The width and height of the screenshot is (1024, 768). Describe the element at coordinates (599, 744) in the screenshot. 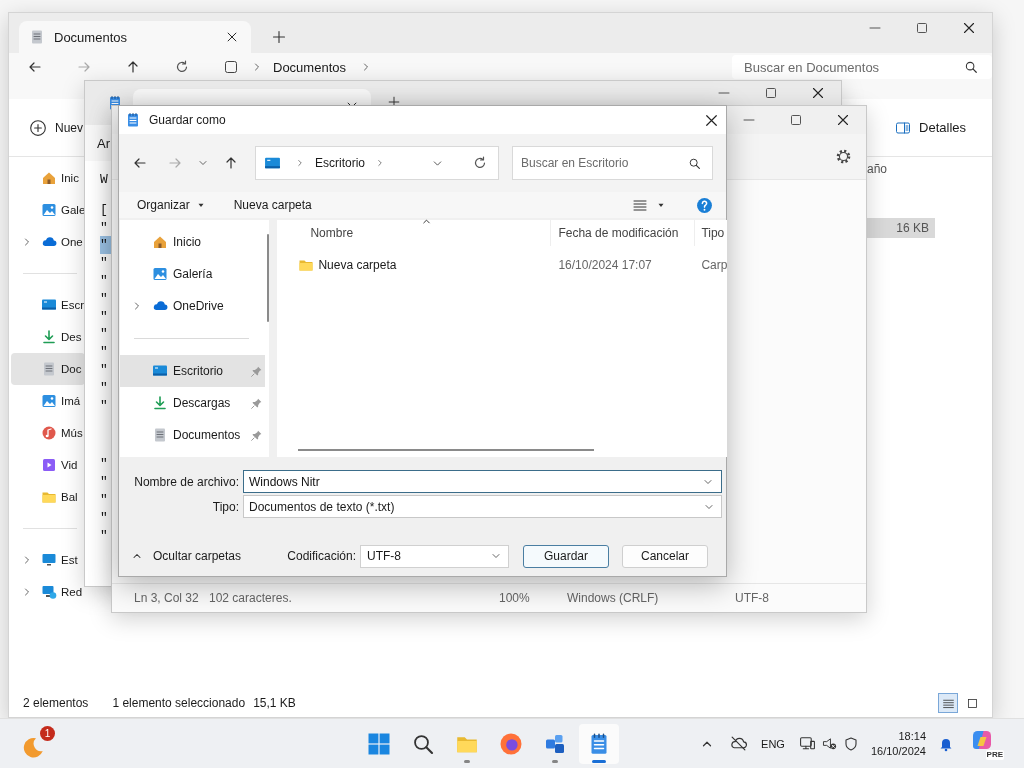

I see `taskbar-app` at that location.